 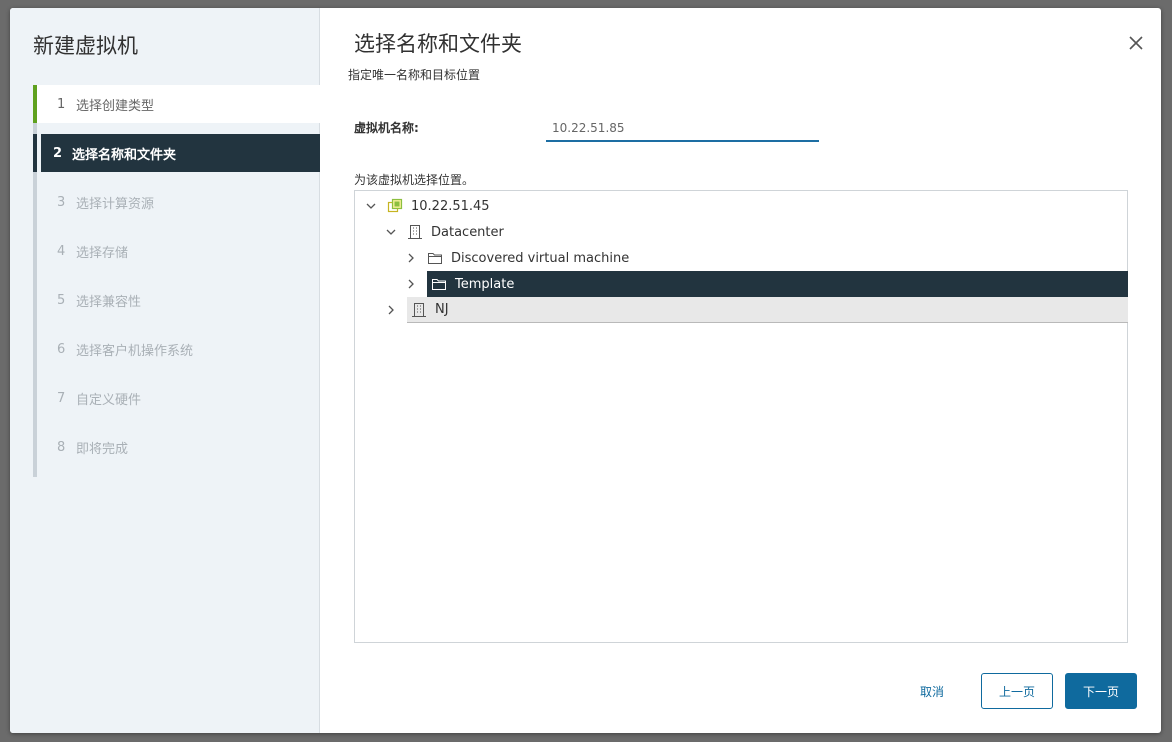 I want to click on location-label: 为该虚拟机选择位置。, so click(x=414, y=180).